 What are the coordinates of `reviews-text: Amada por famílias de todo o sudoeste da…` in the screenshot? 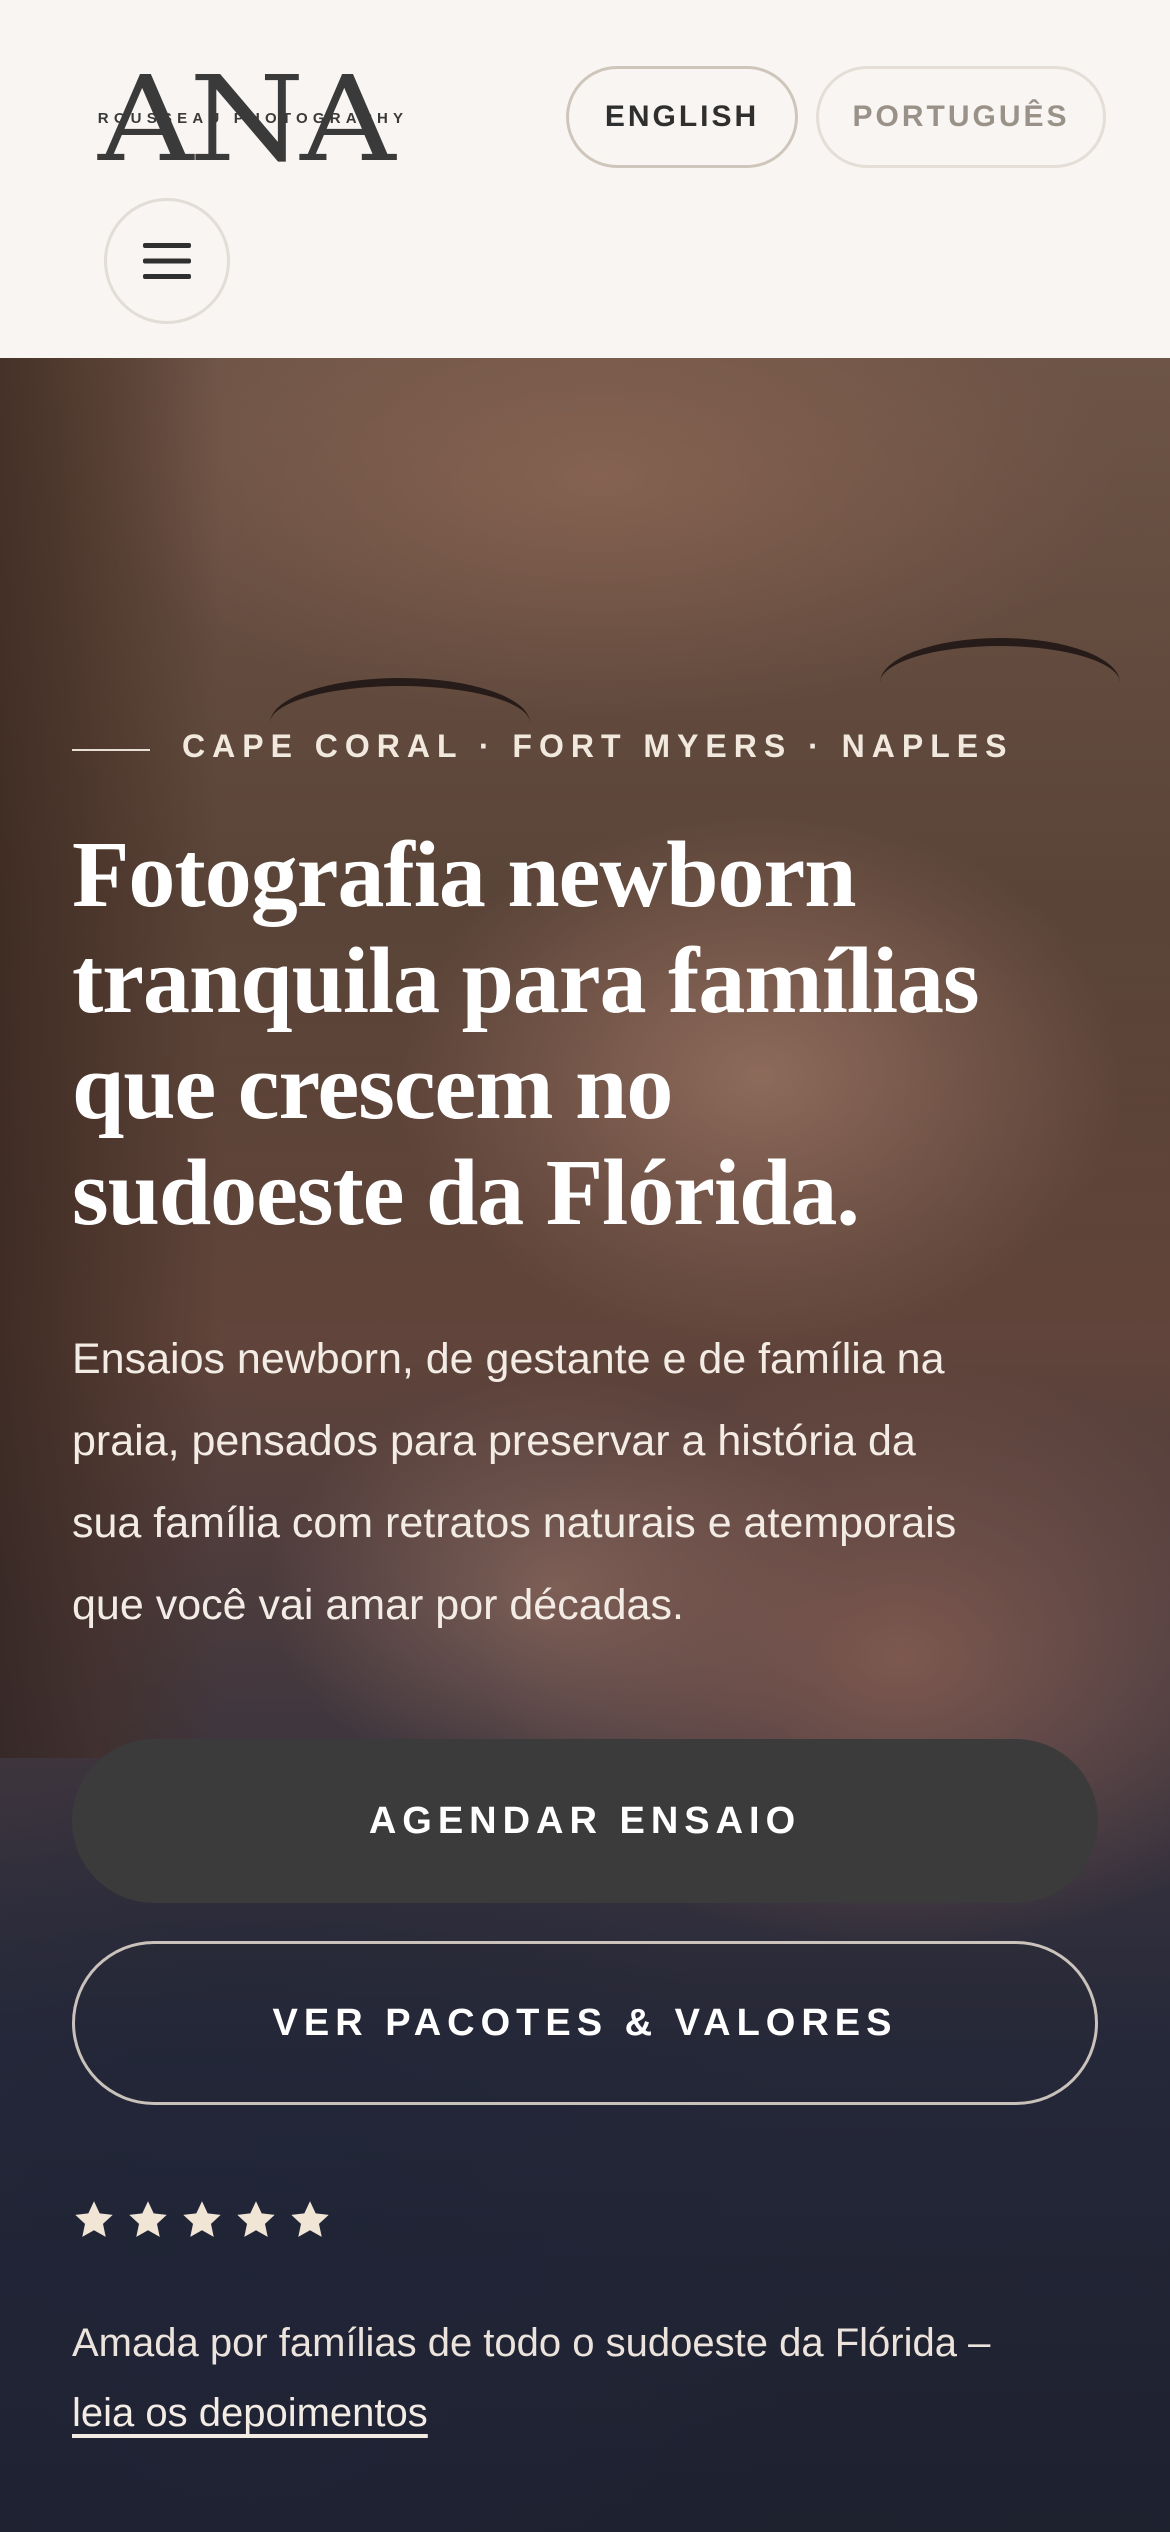 It's located at (531, 2343).